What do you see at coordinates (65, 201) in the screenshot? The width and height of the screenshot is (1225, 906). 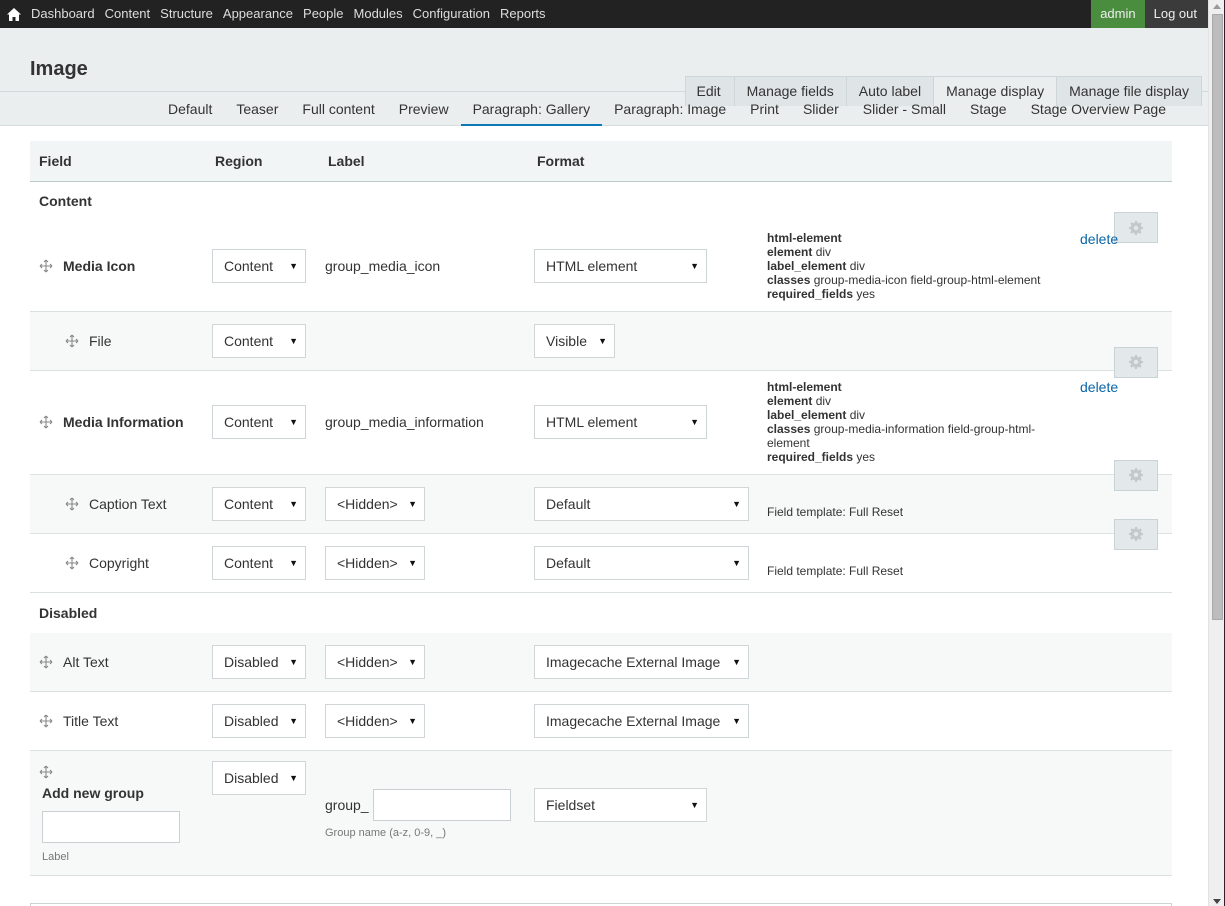 I see `region-title: Content` at bounding box center [65, 201].